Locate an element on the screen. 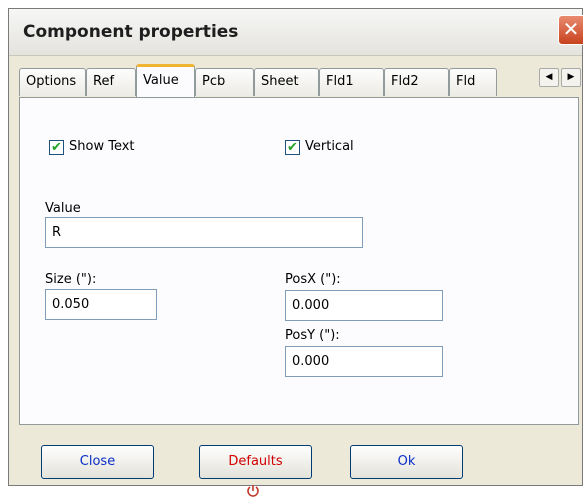  tab-fld2: Fld2 is located at coordinates (416, 82).